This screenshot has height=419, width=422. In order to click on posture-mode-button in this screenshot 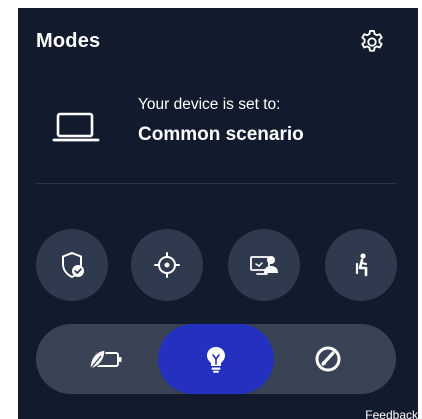, I will do `click(361, 265)`.